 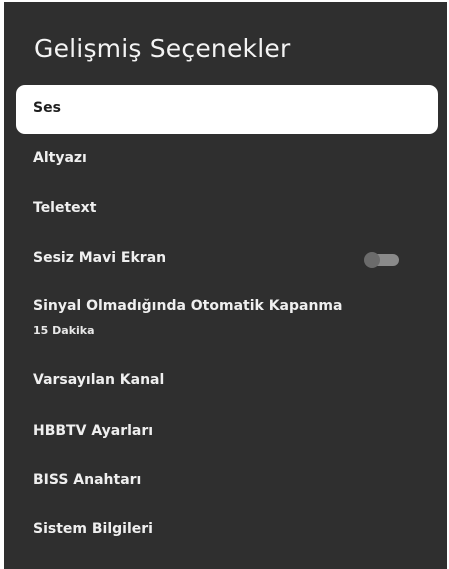 What do you see at coordinates (65, 208) in the screenshot?
I see `menu-item-label: Teletext` at bounding box center [65, 208].